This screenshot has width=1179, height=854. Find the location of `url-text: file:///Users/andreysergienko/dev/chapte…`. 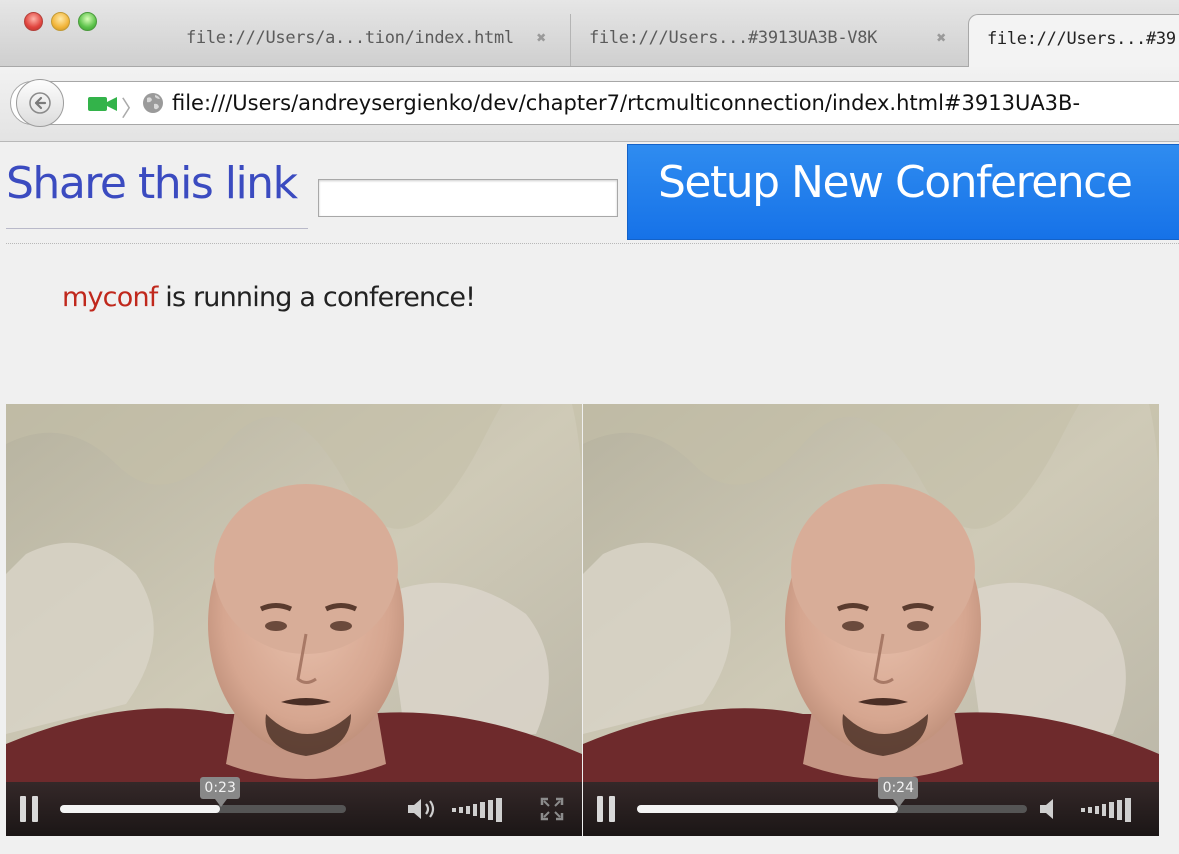

url-text: file:///Users/andreysergienko/dev/chapte… is located at coordinates (626, 103).